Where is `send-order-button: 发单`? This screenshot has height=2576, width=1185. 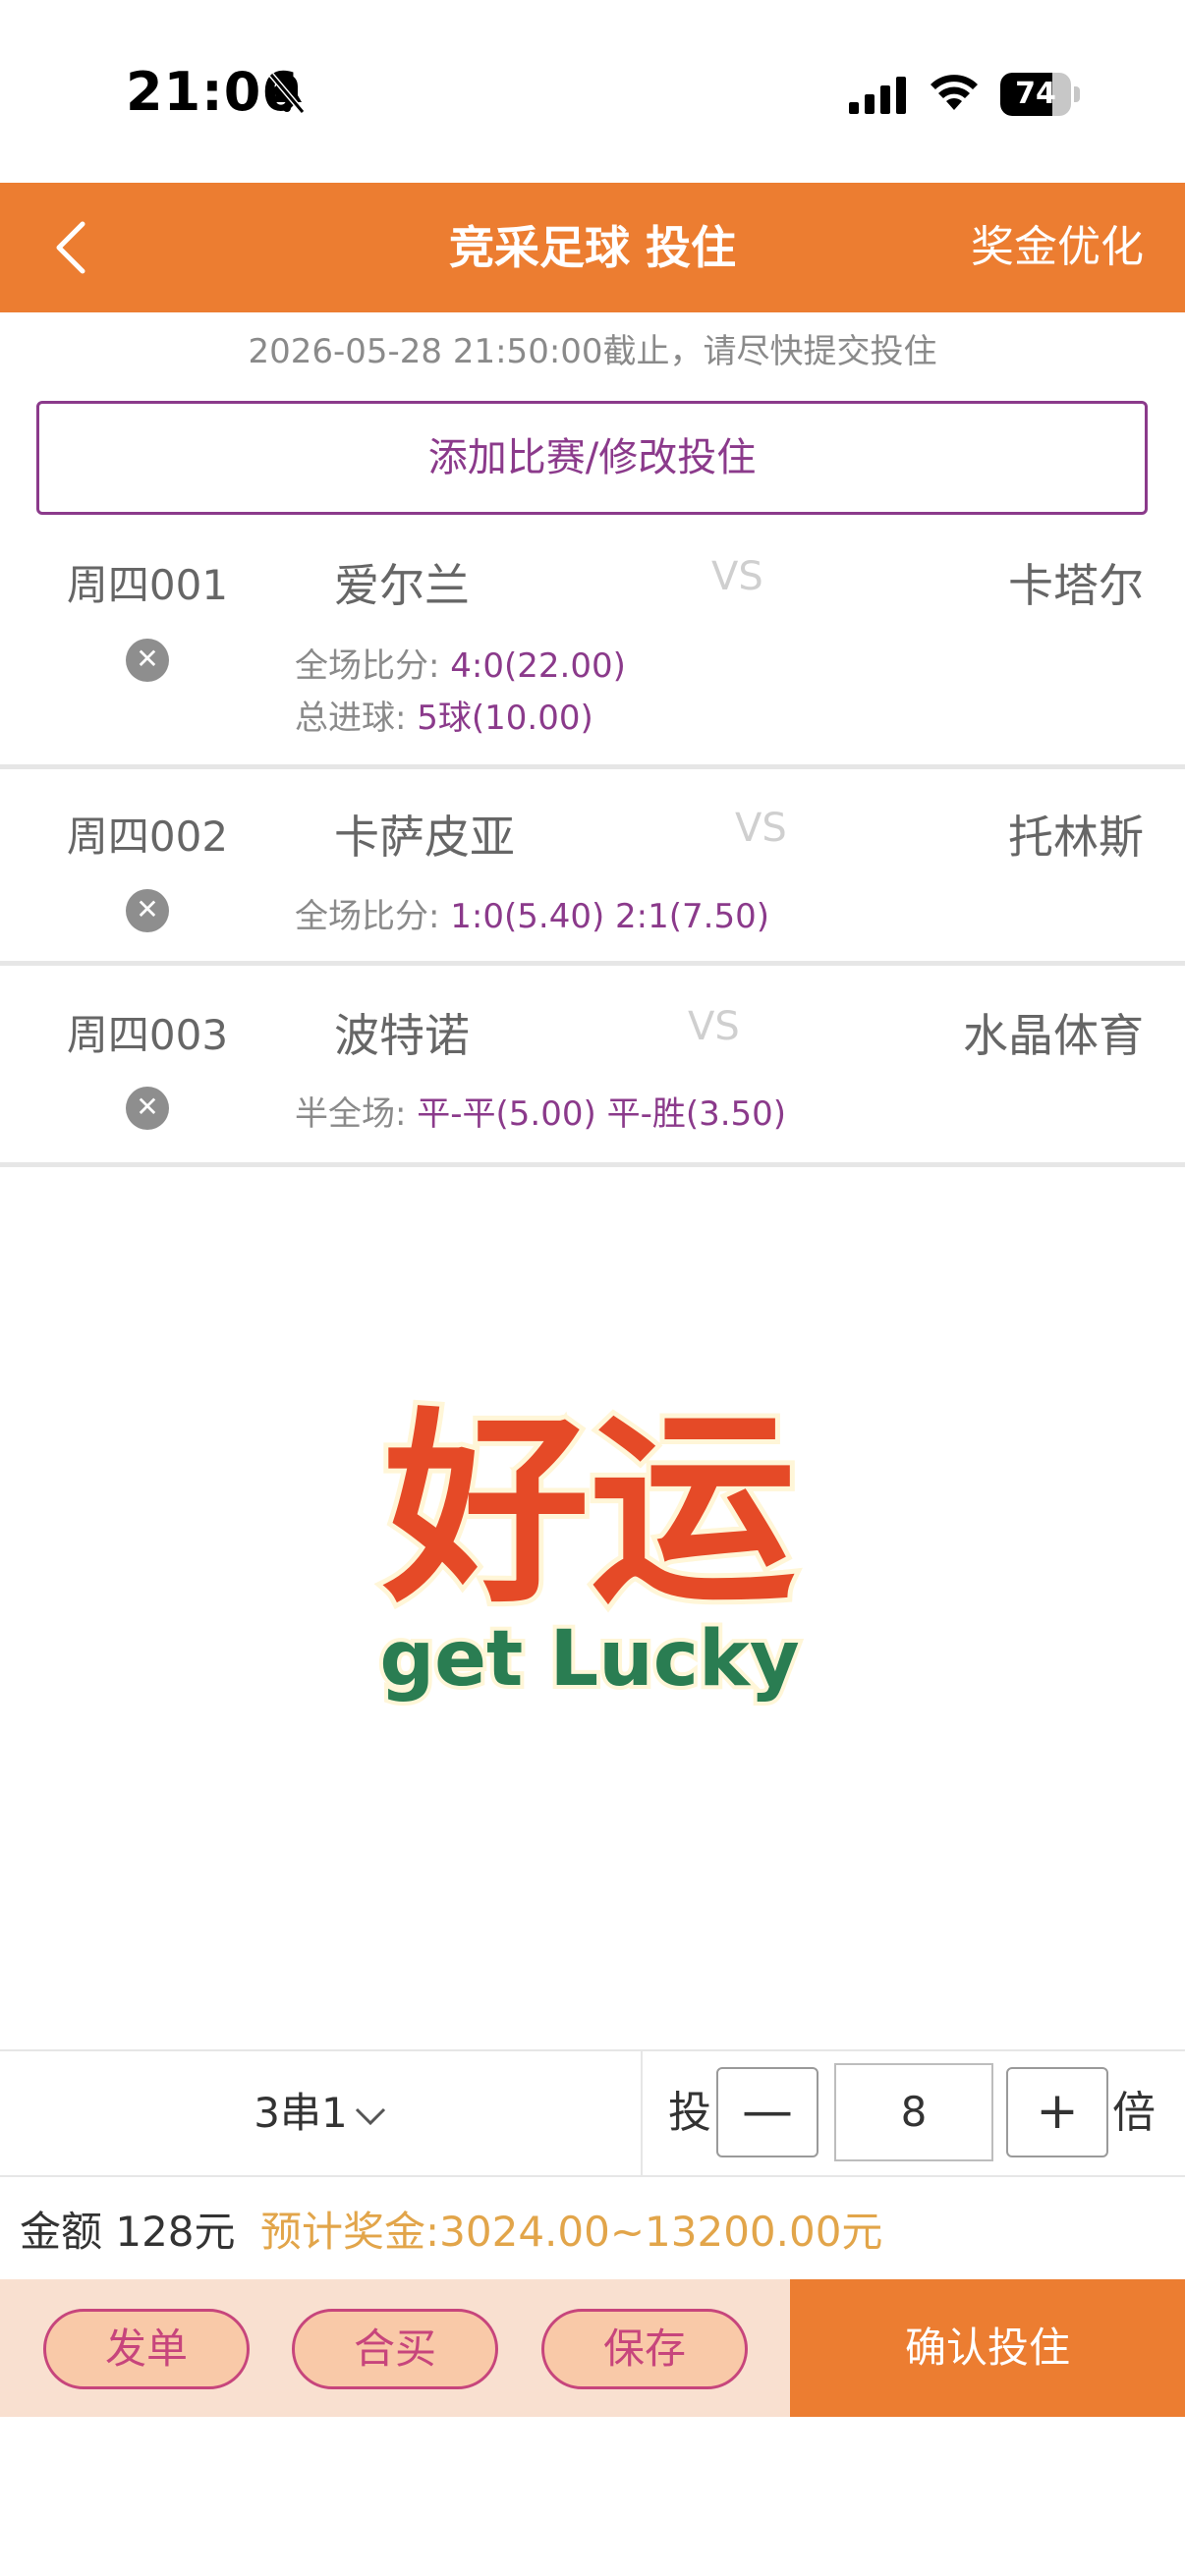 send-order-button: 发单 is located at coordinates (147, 2349).